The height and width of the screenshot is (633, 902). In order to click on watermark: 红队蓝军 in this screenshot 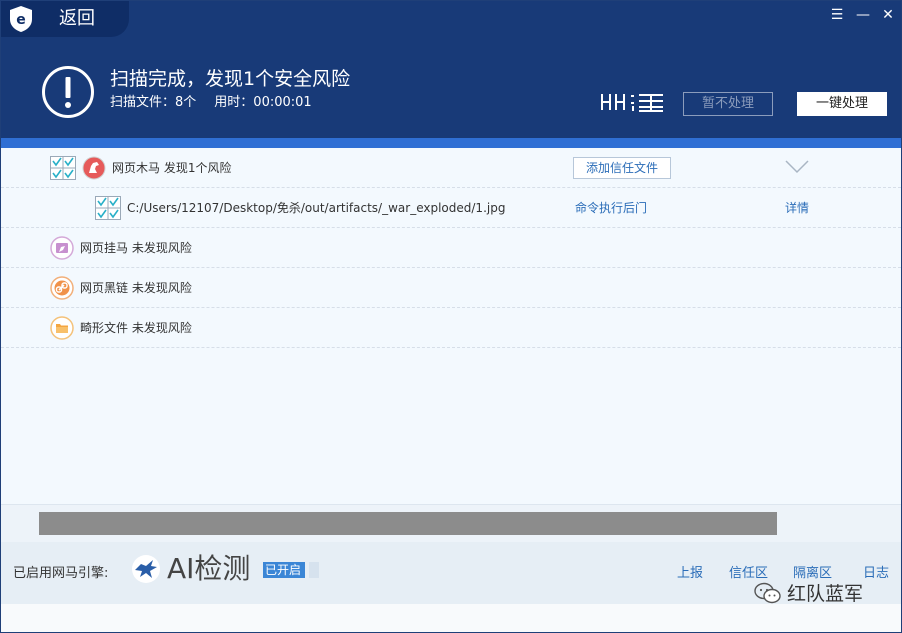, I will do `click(823, 594)`.